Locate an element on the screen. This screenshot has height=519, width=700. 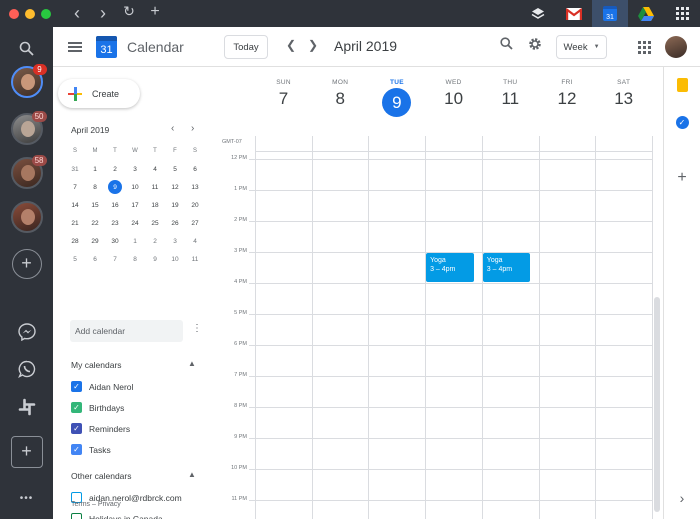
calendar-item: ✓ Tasks is located at coordinates (91, 449).